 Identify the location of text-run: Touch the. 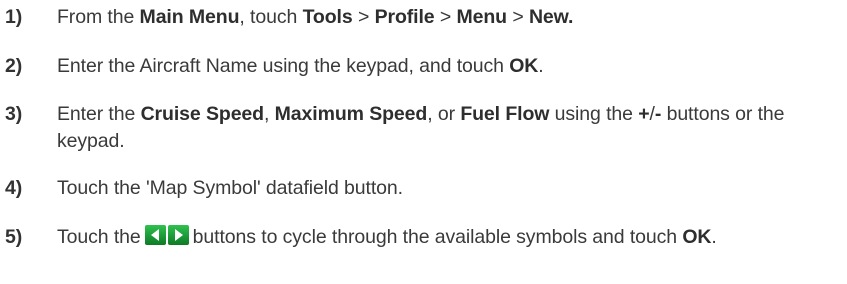
(99, 237).